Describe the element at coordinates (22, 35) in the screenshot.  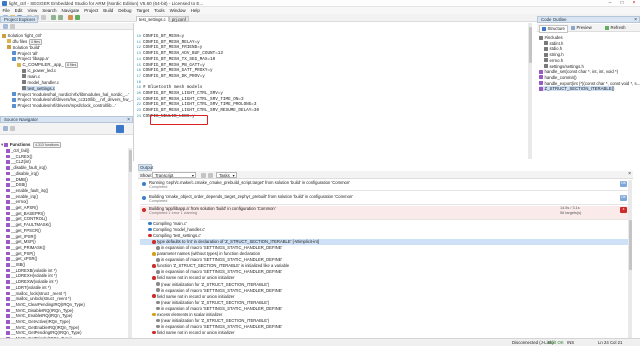
I see `project-tree-item: Solution 'light_ctrl'` at that location.